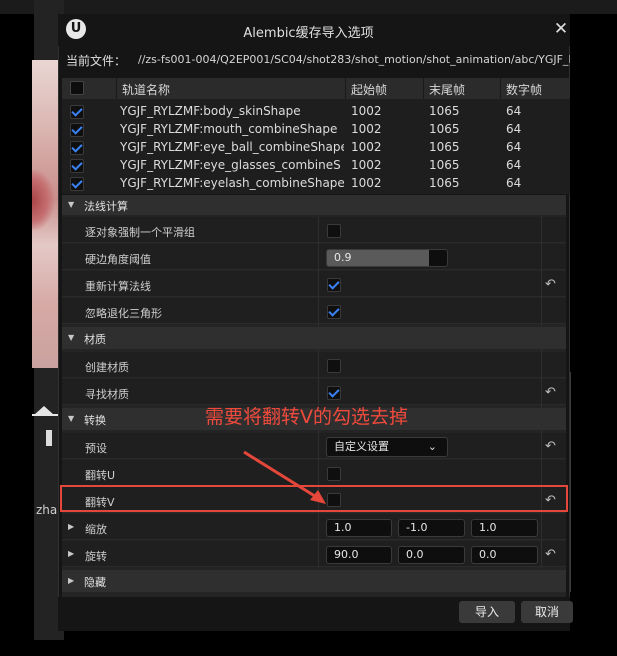 The height and width of the screenshot is (656, 617). What do you see at coordinates (504, 528) in the screenshot?
I see `scale-z-input: 1.0` at bounding box center [504, 528].